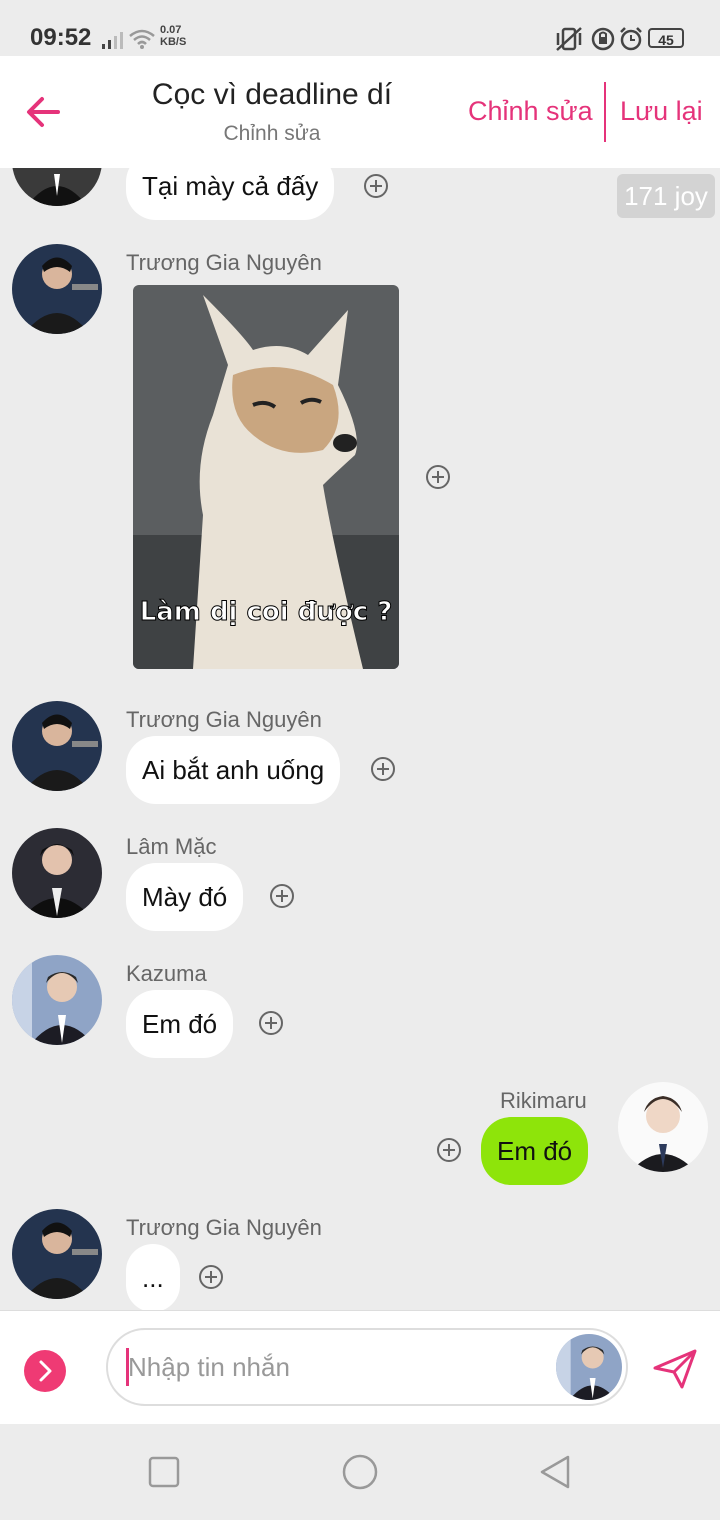 Image resolution: width=720 pixels, height=1520 pixels. What do you see at coordinates (589, 1367) in the screenshot?
I see `persona-avatar` at bounding box center [589, 1367].